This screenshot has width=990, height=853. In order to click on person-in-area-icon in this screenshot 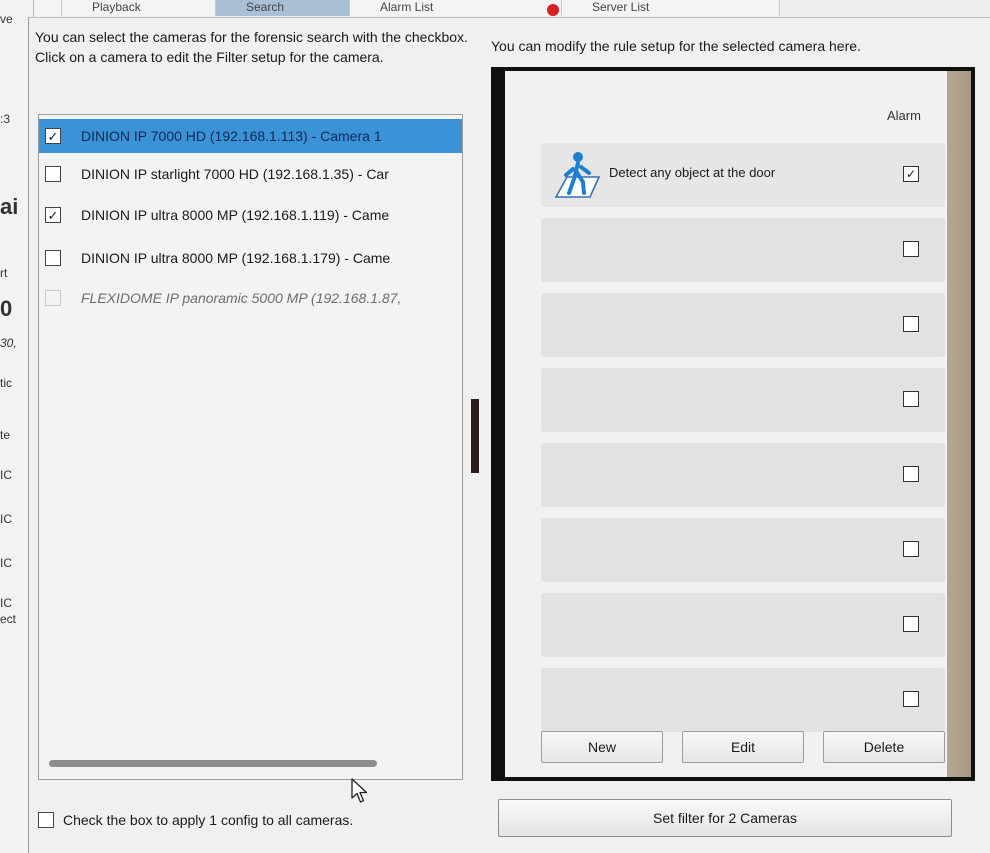, I will do `click(577, 175)`.